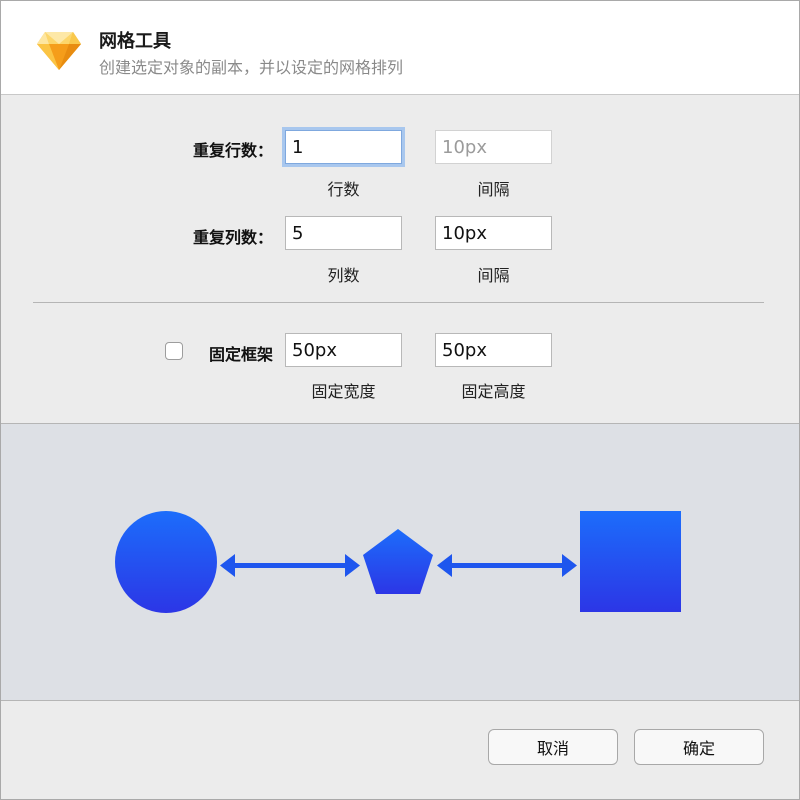 The height and width of the screenshot is (800, 800). I want to click on rows-label: 重复行数：, so click(232, 150).